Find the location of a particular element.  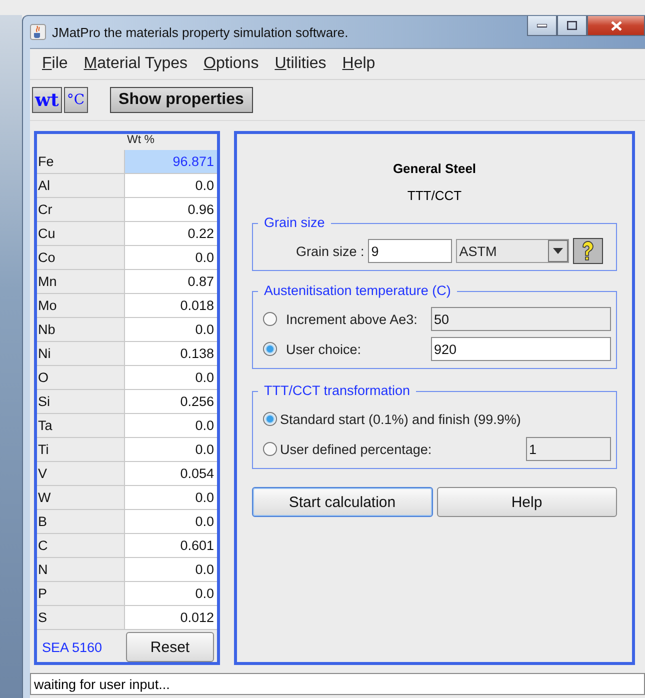

value-cell: 0.96 is located at coordinates (171, 209).